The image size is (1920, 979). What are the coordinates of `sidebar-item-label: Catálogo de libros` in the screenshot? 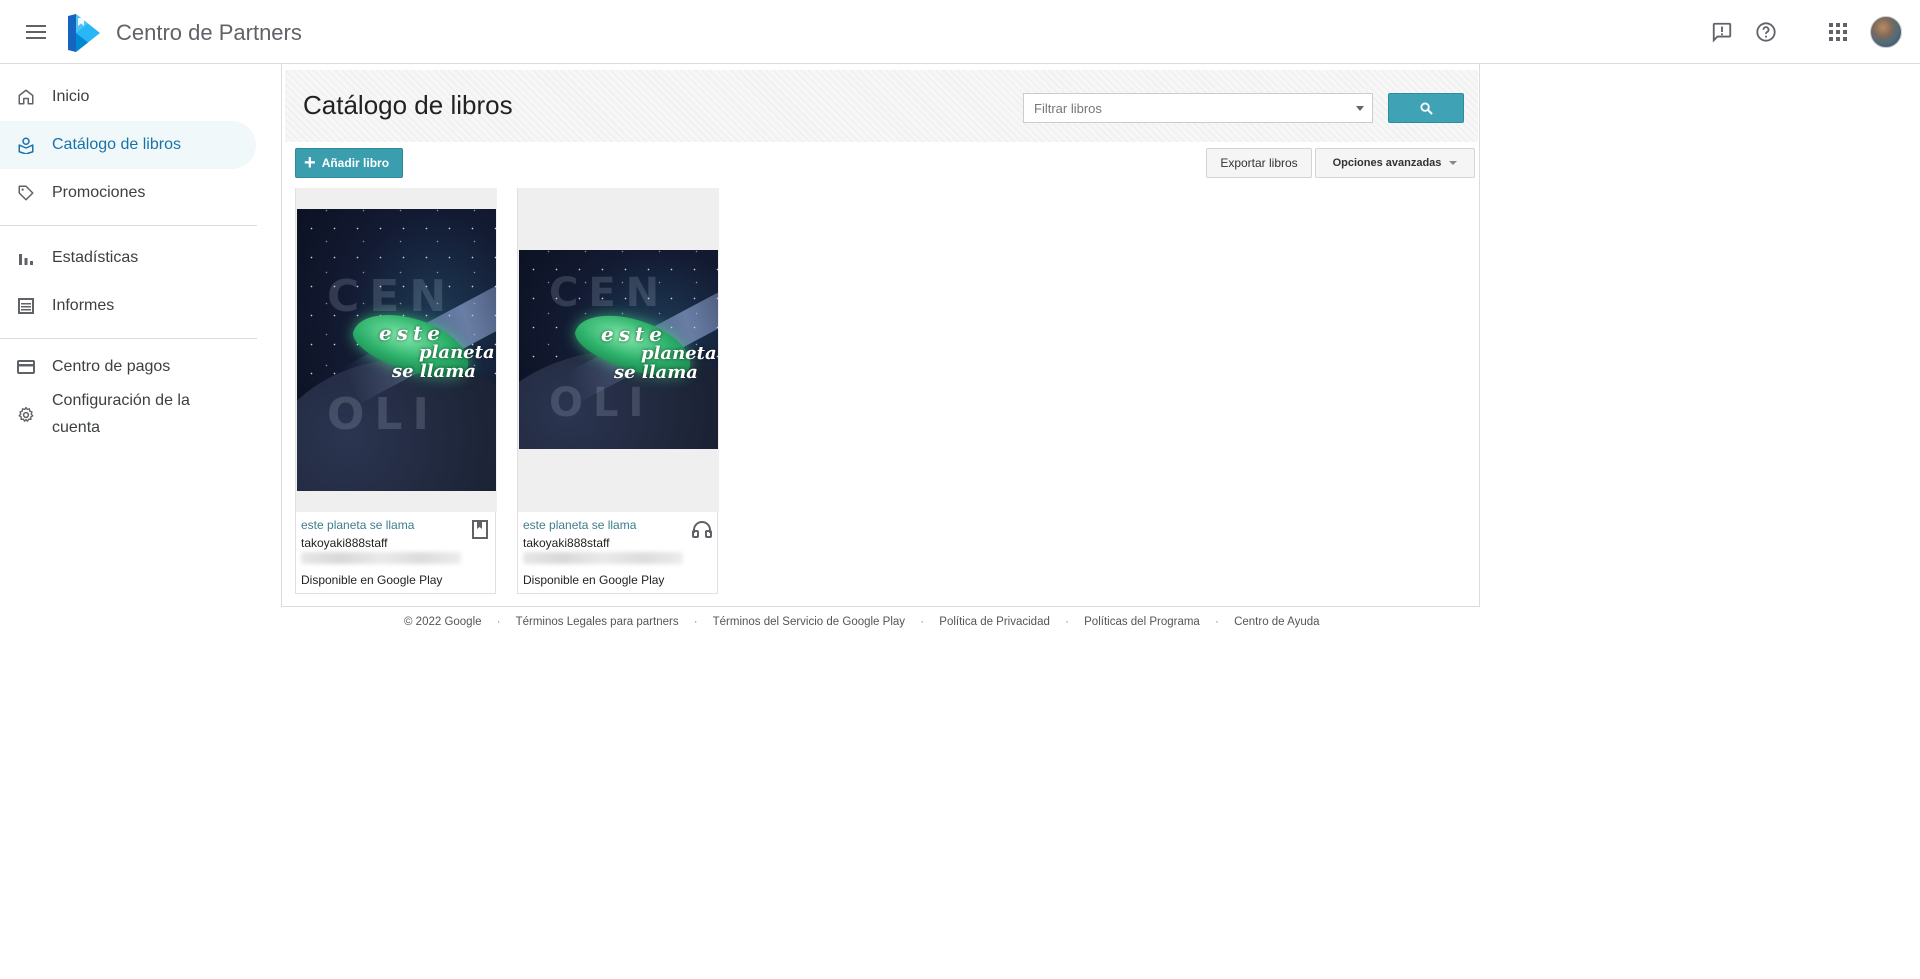 It's located at (116, 144).